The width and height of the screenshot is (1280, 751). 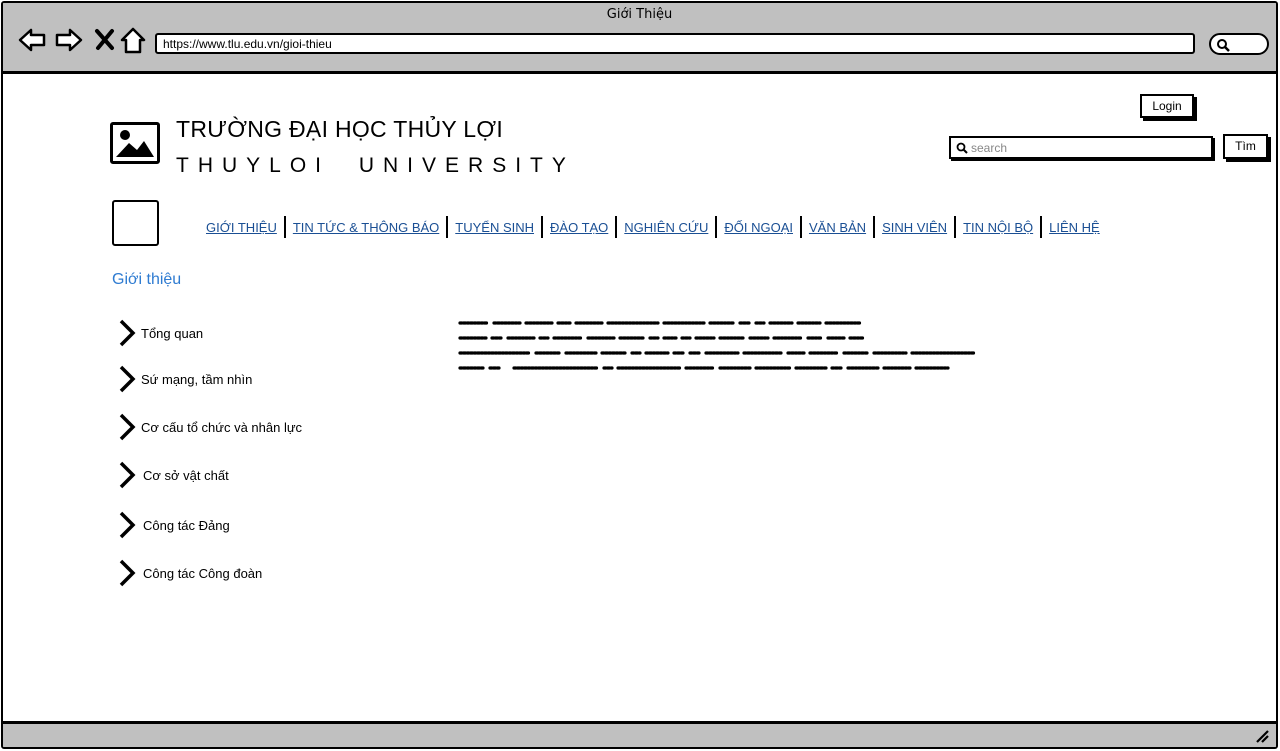 What do you see at coordinates (837, 227) in the screenshot?
I see `nav-item-van-ban: VĂN BẢN` at bounding box center [837, 227].